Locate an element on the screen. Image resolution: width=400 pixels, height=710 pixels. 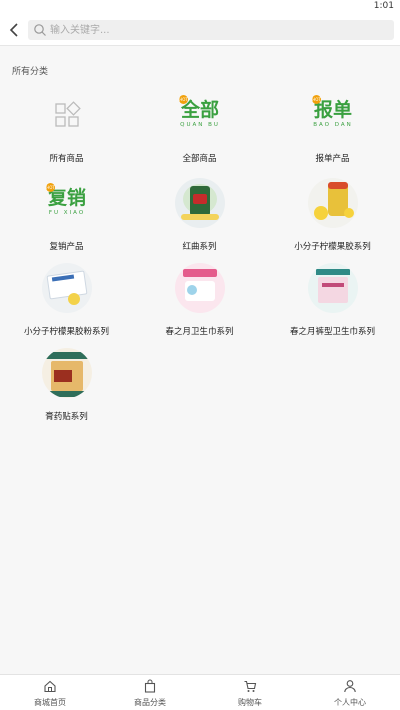
tab-categories: 商品分类 is located at coordinates (150, 692).